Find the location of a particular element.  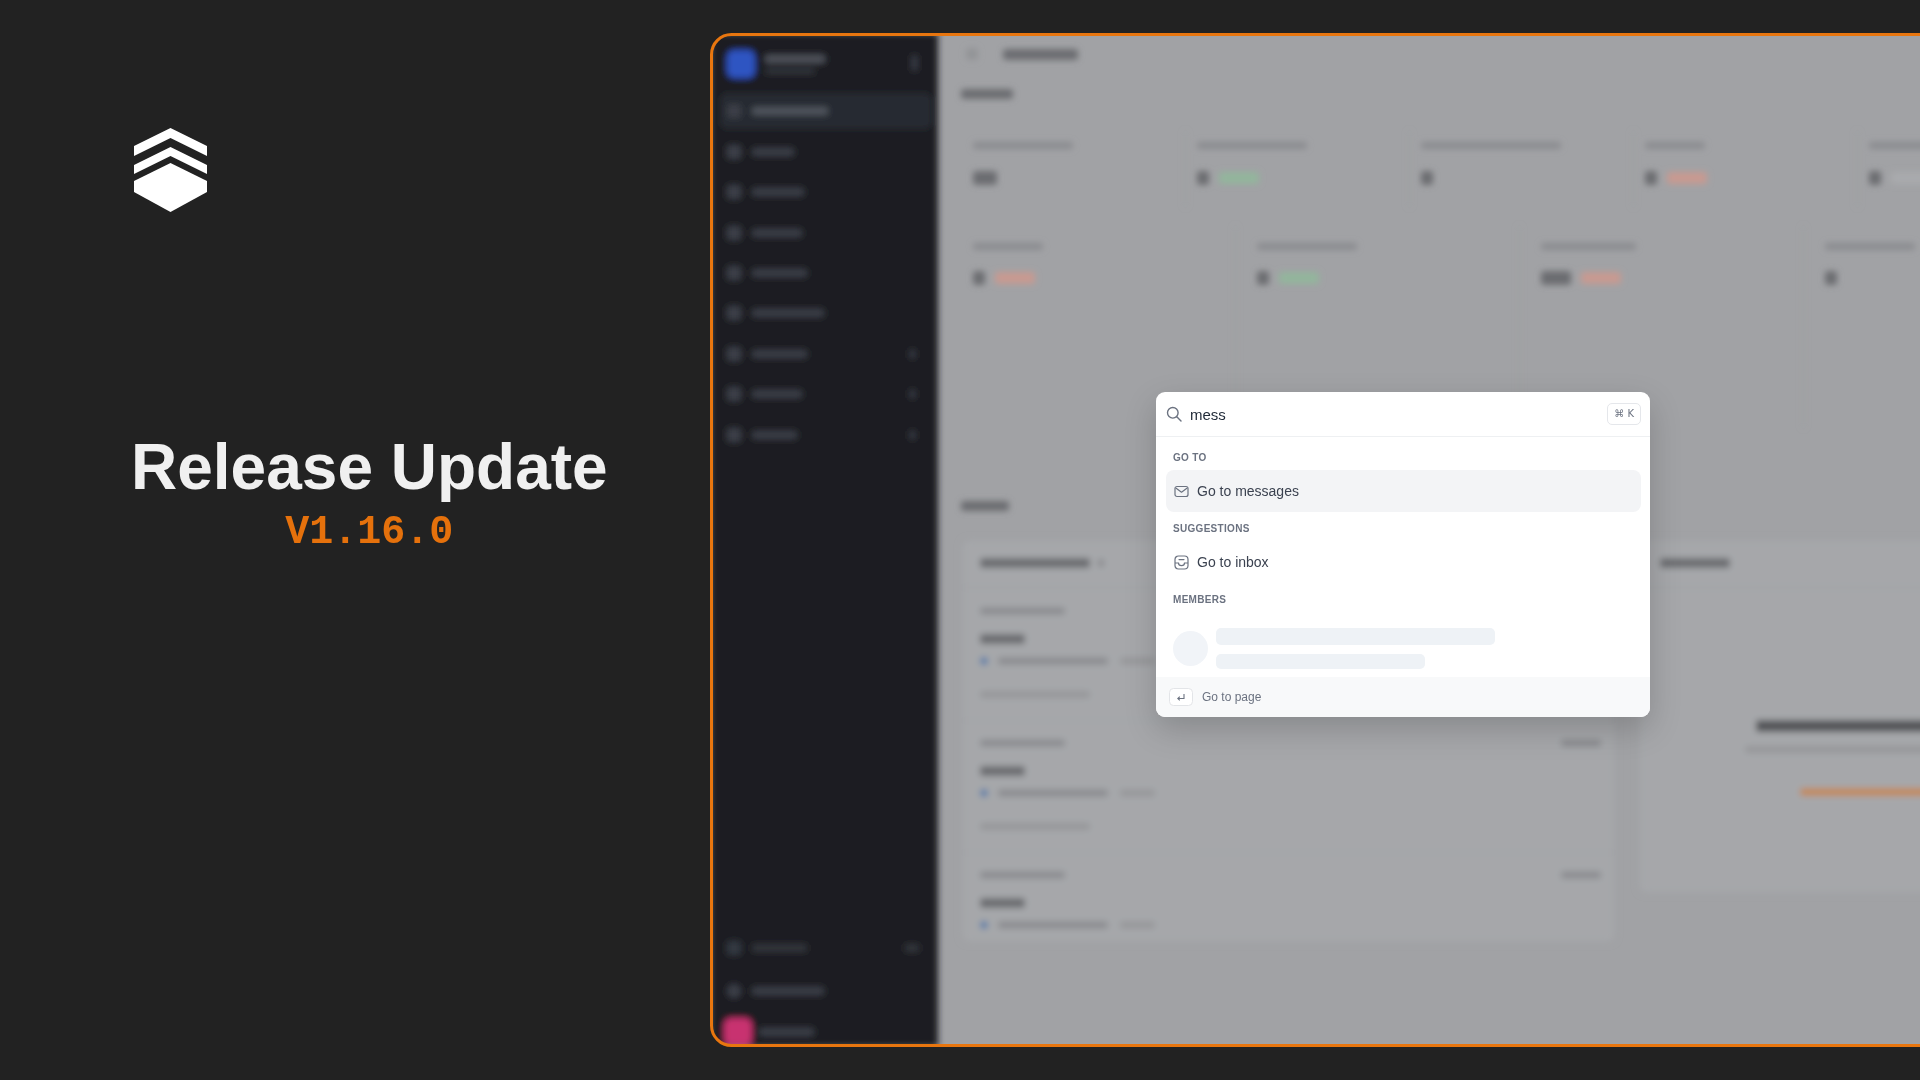

version-number: V1.16.0 is located at coordinates (369, 533).